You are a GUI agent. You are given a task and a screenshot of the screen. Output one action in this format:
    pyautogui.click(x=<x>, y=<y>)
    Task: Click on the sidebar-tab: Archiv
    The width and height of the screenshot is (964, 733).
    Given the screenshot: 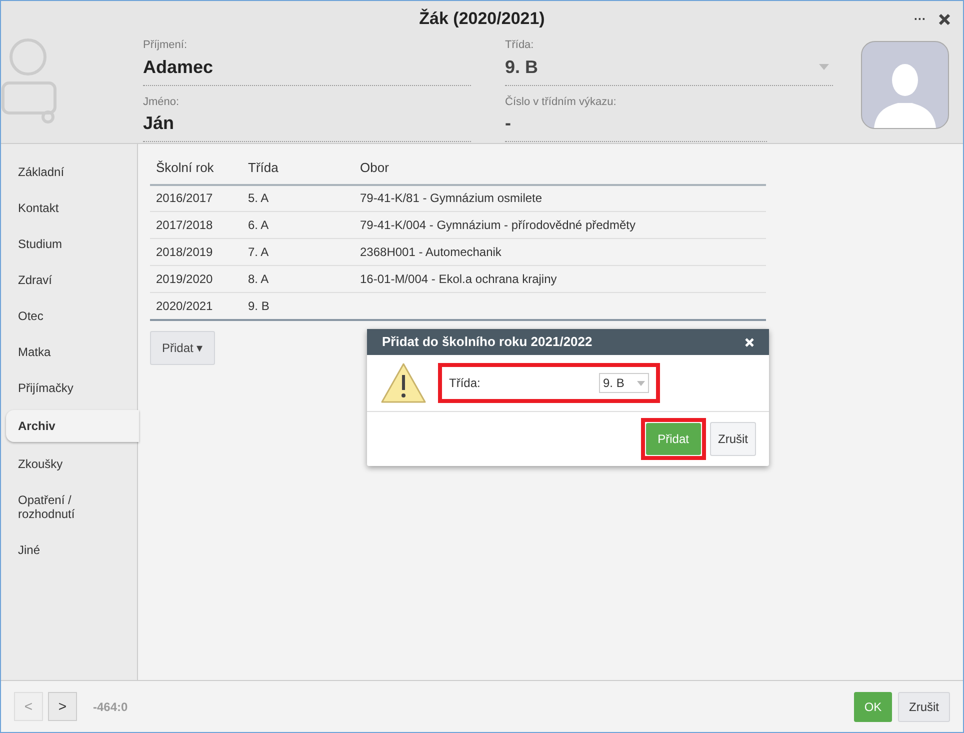 What is the action you would take?
    pyautogui.click(x=72, y=426)
    